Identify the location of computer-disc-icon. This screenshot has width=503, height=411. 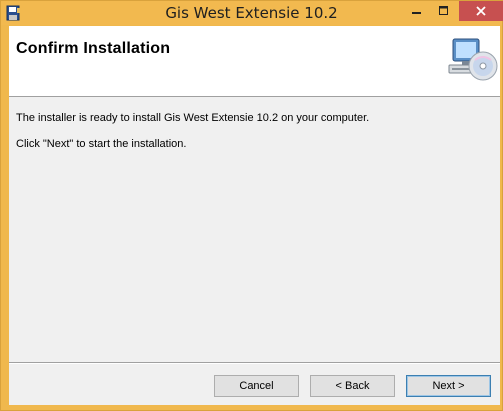
(473, 60).